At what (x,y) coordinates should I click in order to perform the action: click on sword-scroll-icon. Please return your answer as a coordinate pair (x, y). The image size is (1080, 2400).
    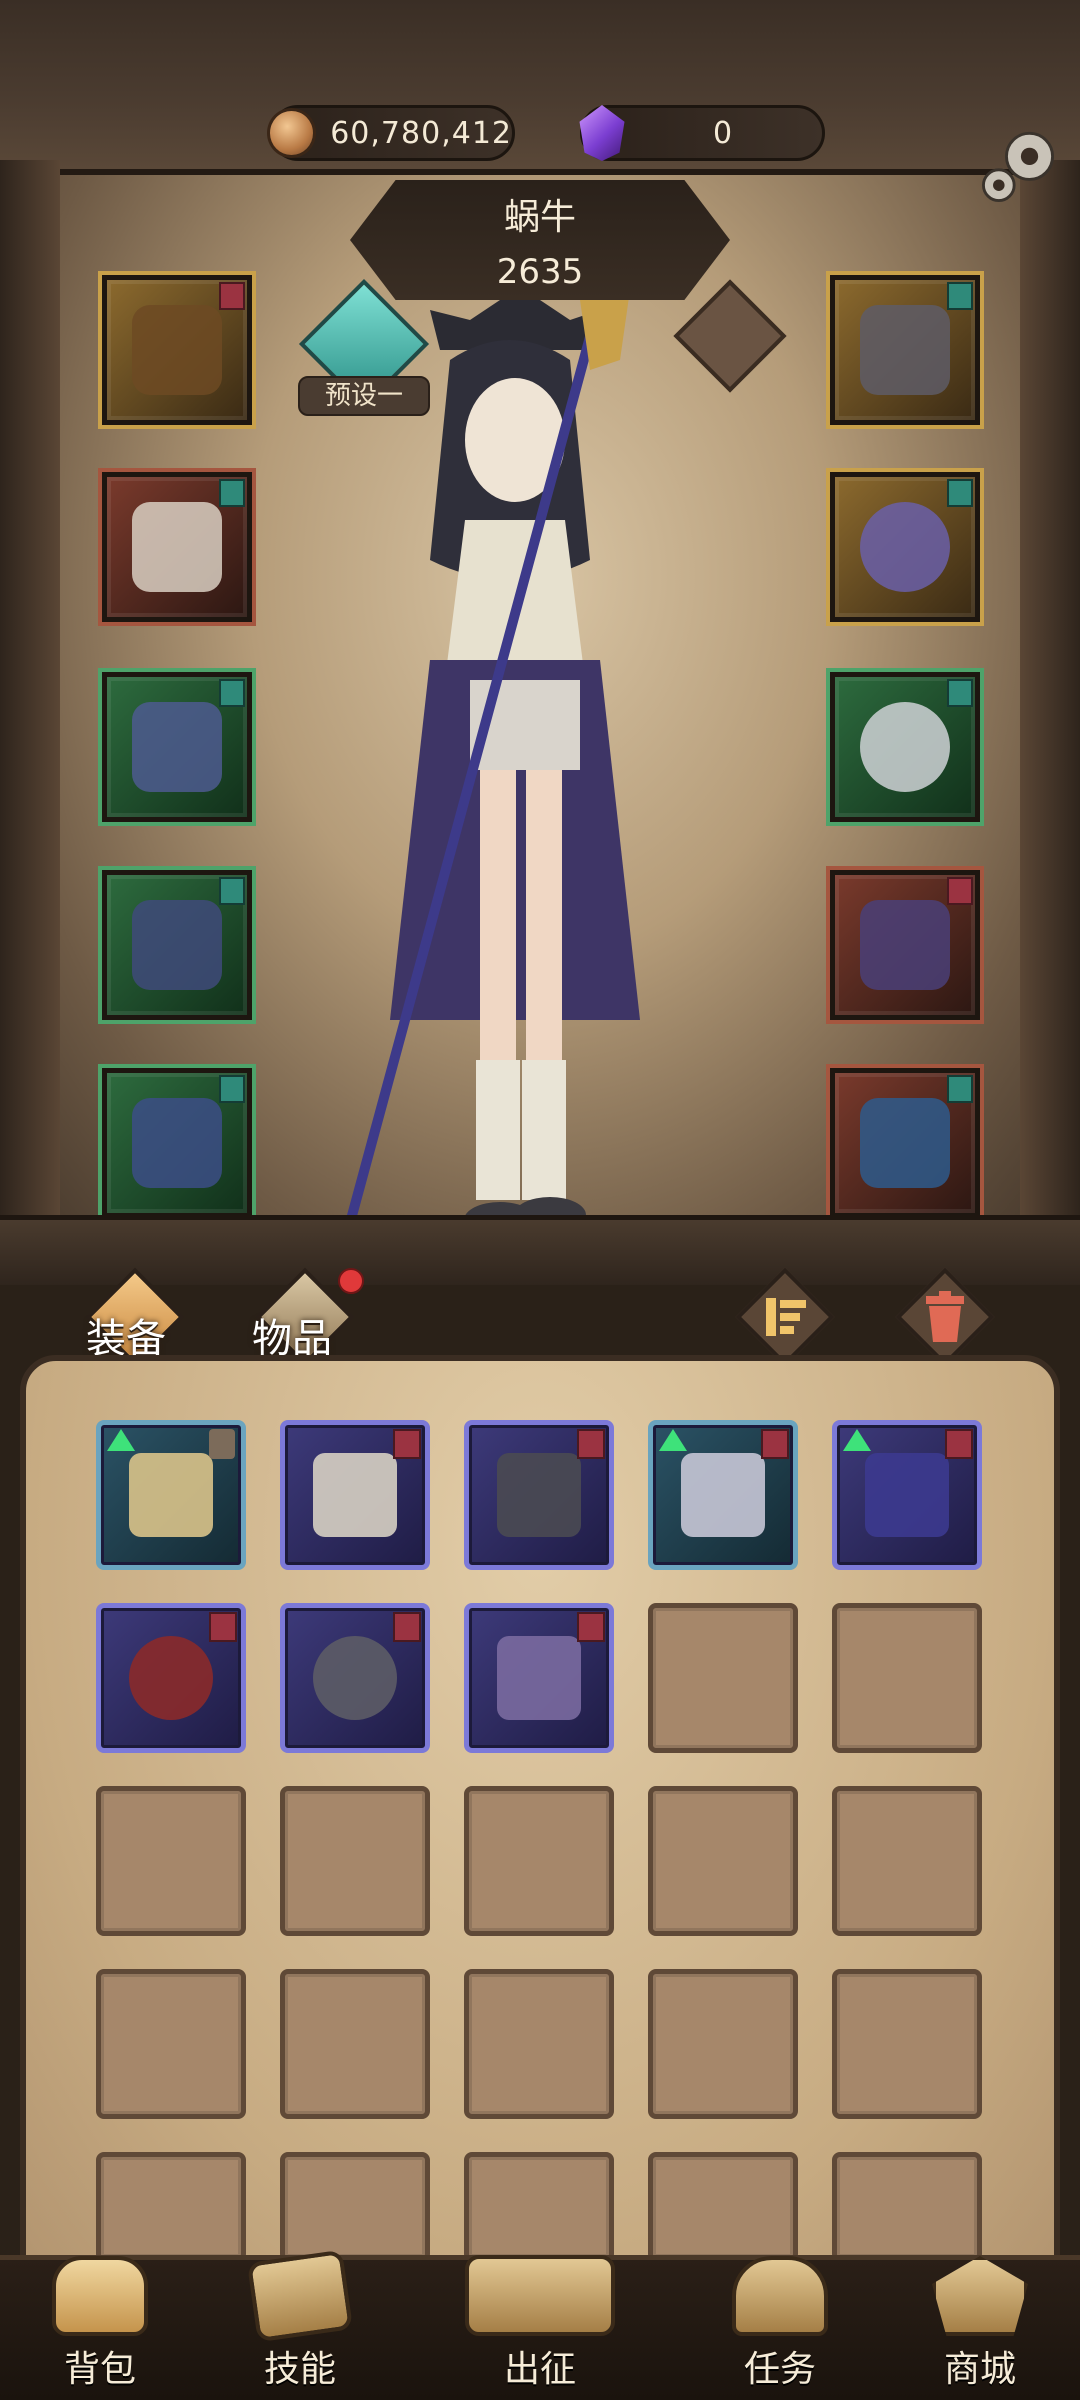
    Looking at the image, I should click on (540, 2295).